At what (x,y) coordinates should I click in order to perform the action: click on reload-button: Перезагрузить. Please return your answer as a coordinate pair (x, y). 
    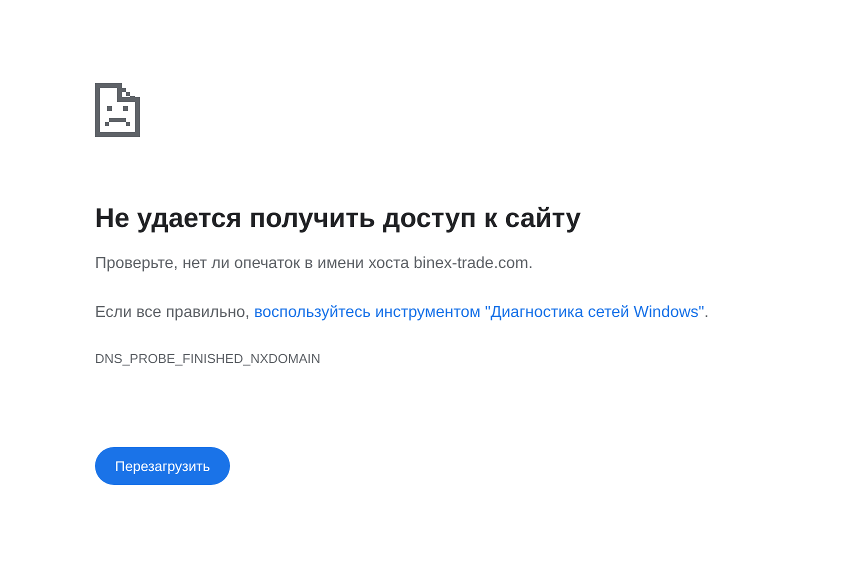
    Looking at the image, I should click on (162, 466).